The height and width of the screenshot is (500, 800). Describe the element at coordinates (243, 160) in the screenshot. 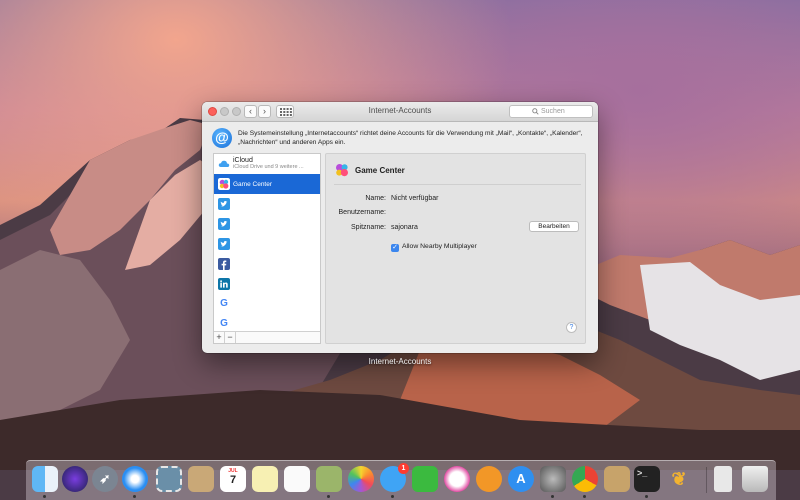

I see `account-label: iCloud` at that location.